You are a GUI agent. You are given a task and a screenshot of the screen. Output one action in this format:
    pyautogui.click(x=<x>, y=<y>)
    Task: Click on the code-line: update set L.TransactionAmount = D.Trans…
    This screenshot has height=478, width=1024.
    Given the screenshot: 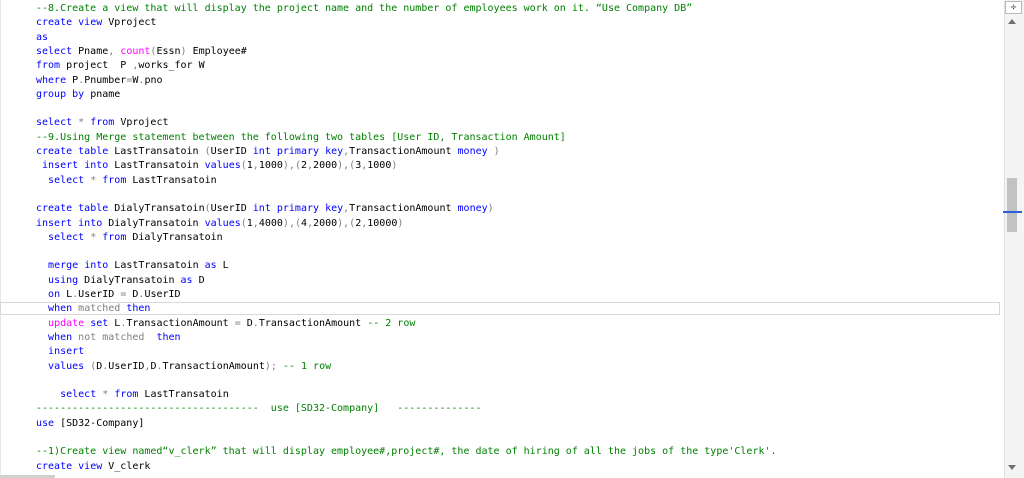 What is the action you would take?
    pyautogui.click(x=225, y=324)
    